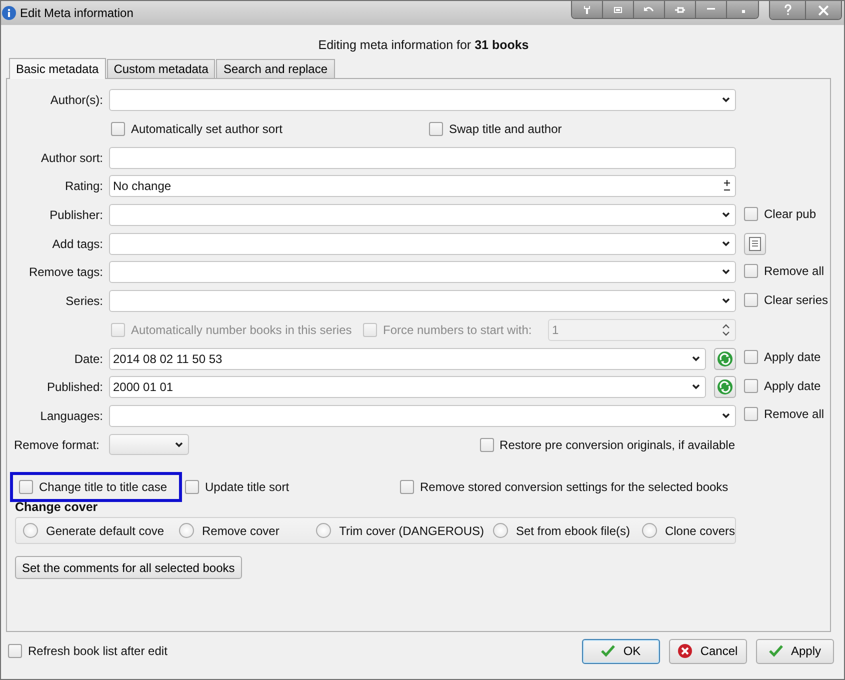 This screenshot has width=845, height=680. I want to click on field-label: Rating:, so click(83, 186).